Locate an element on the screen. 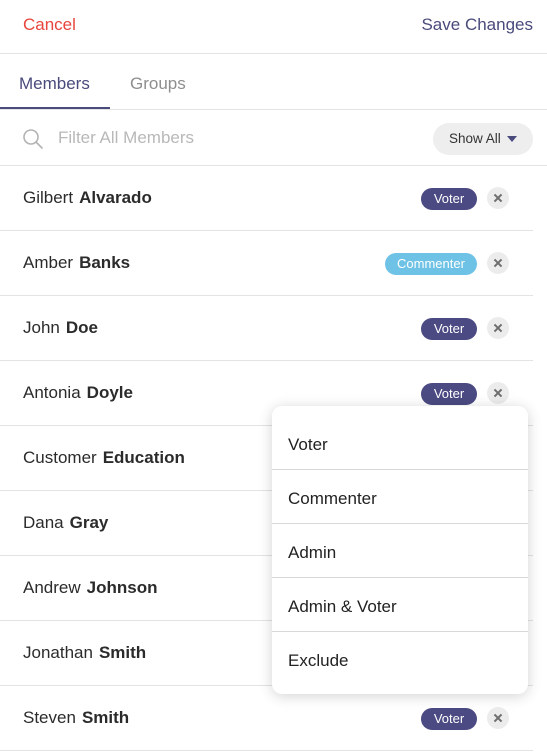 The height and width of the screenshot is (756, 547). cancel-button: Cancel is located at coordinates (49, 25).